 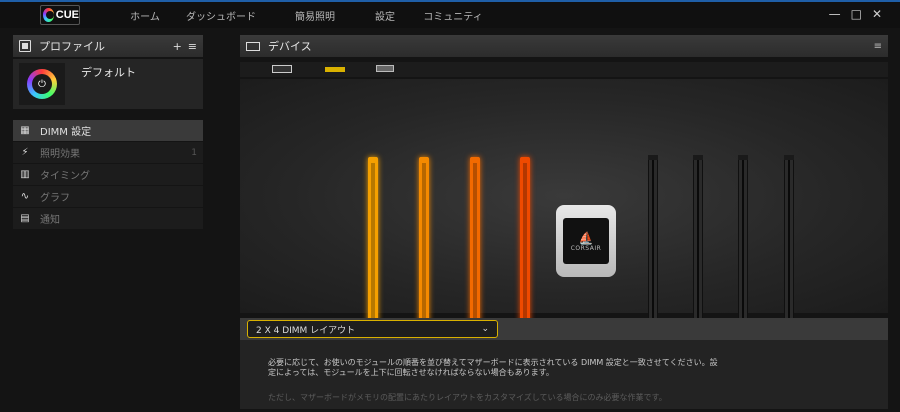 What do you see at coordinates (335, 69) in the screenshot?
I see `device-tab-memory` at bounding box center [335, 69].